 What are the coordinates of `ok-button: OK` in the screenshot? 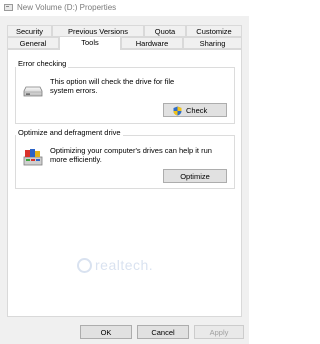 It's located at (106, 332).